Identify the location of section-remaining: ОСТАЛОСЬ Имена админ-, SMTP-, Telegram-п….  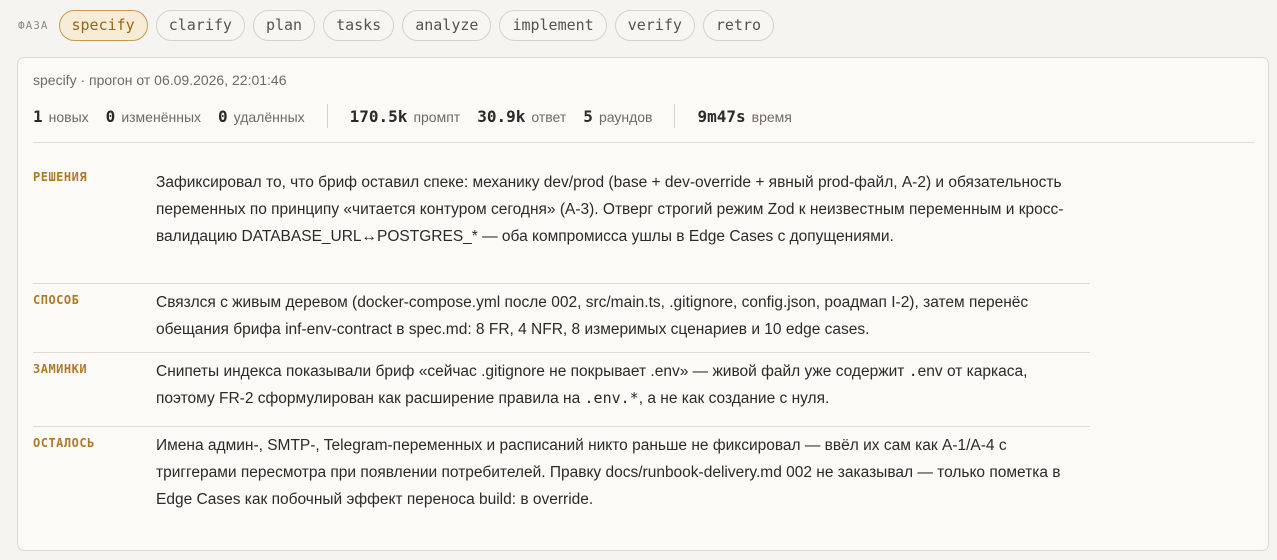
(561, 477).